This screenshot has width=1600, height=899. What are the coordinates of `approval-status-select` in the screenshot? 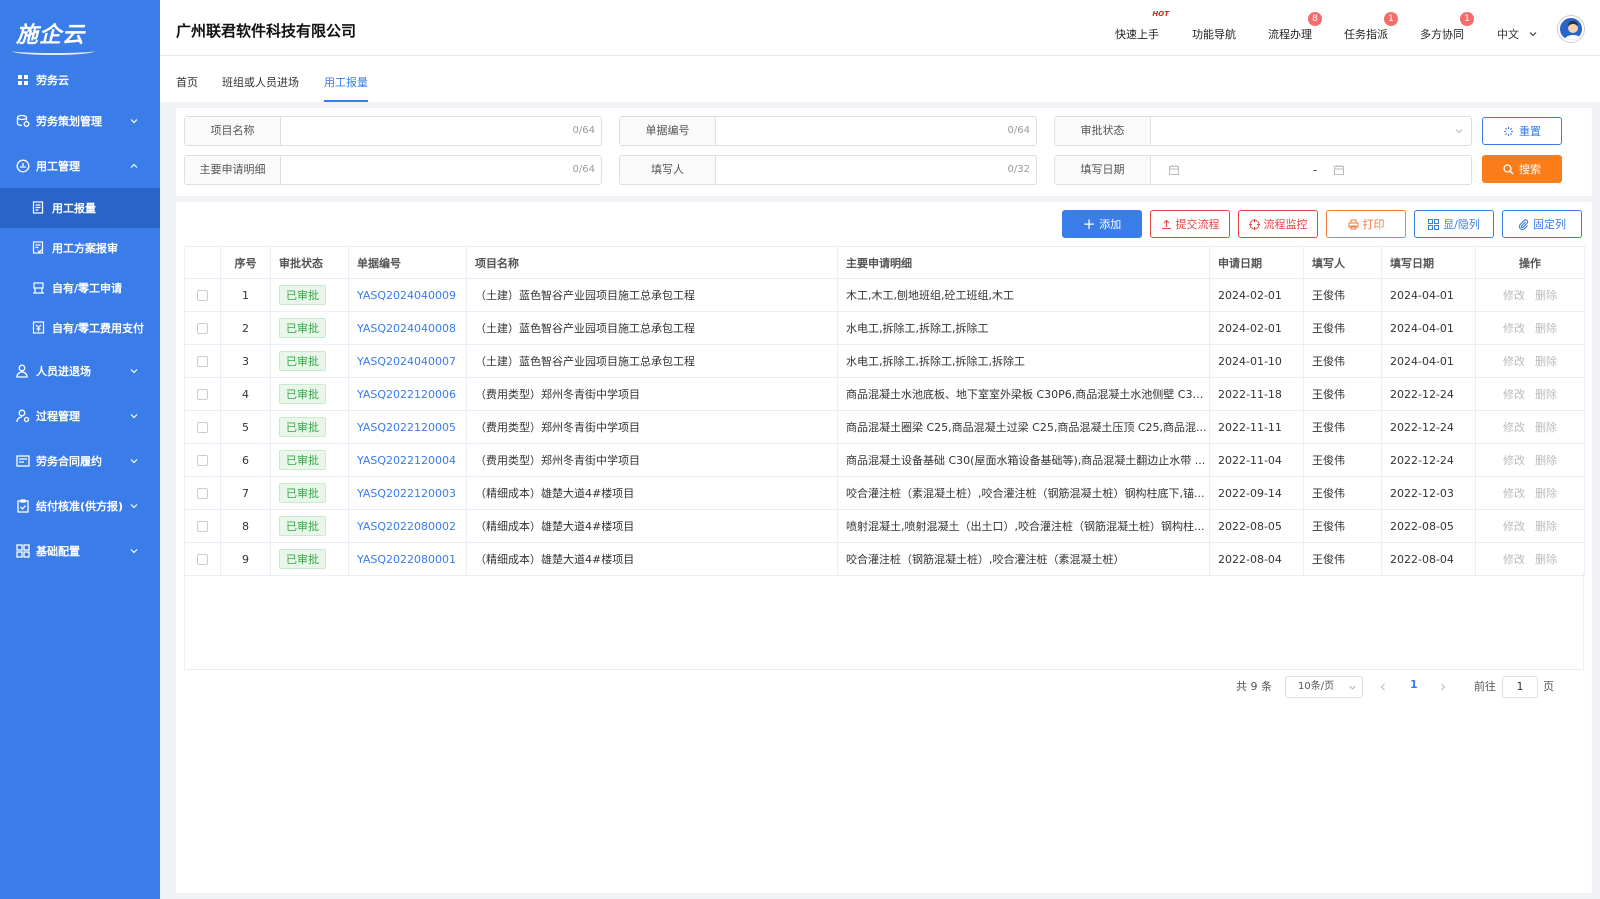 It's located at (1311, 131).